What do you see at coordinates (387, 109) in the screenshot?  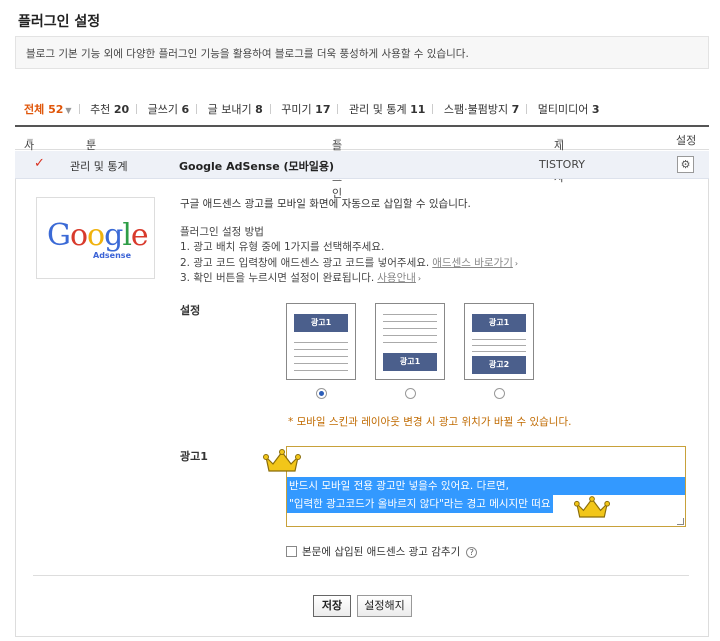 I see `tab-management-stats: 관리 및 통계 11` at bounding box center [387, 109].